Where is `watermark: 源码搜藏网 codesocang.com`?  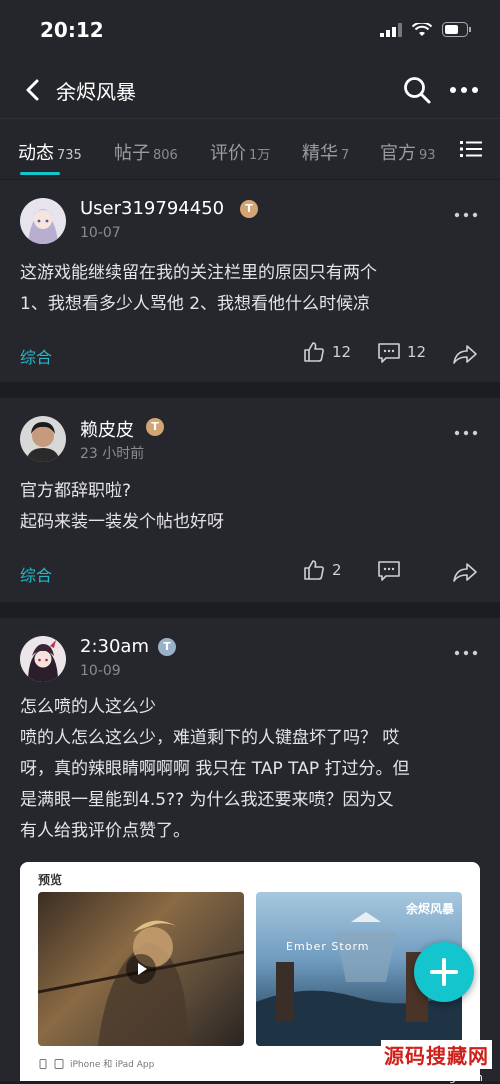
watermark: 源码搜藏网 codesocang.com is located at coordinates (436, 1062).